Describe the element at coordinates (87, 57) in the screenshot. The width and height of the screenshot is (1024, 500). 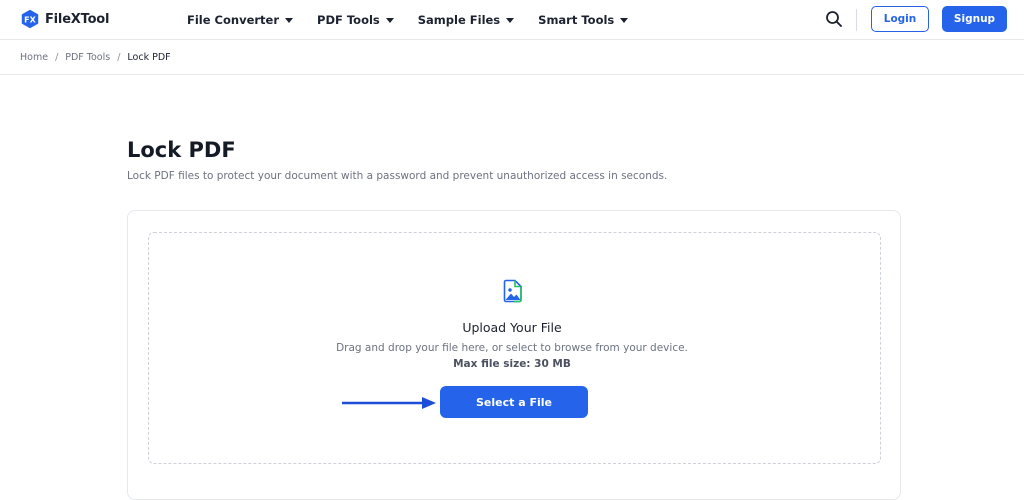
I see `breadcrumb-pdf-tools: PDF Tools` at that location.